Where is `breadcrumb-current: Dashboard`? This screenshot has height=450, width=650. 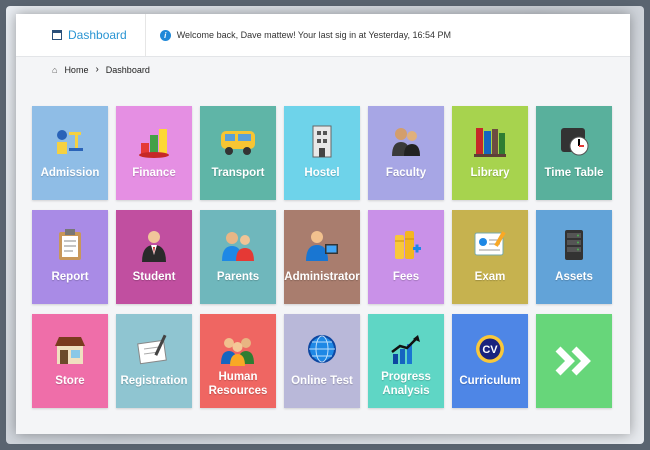 breadcrumb-current: Dashboard is located at coordinates (127, 69).